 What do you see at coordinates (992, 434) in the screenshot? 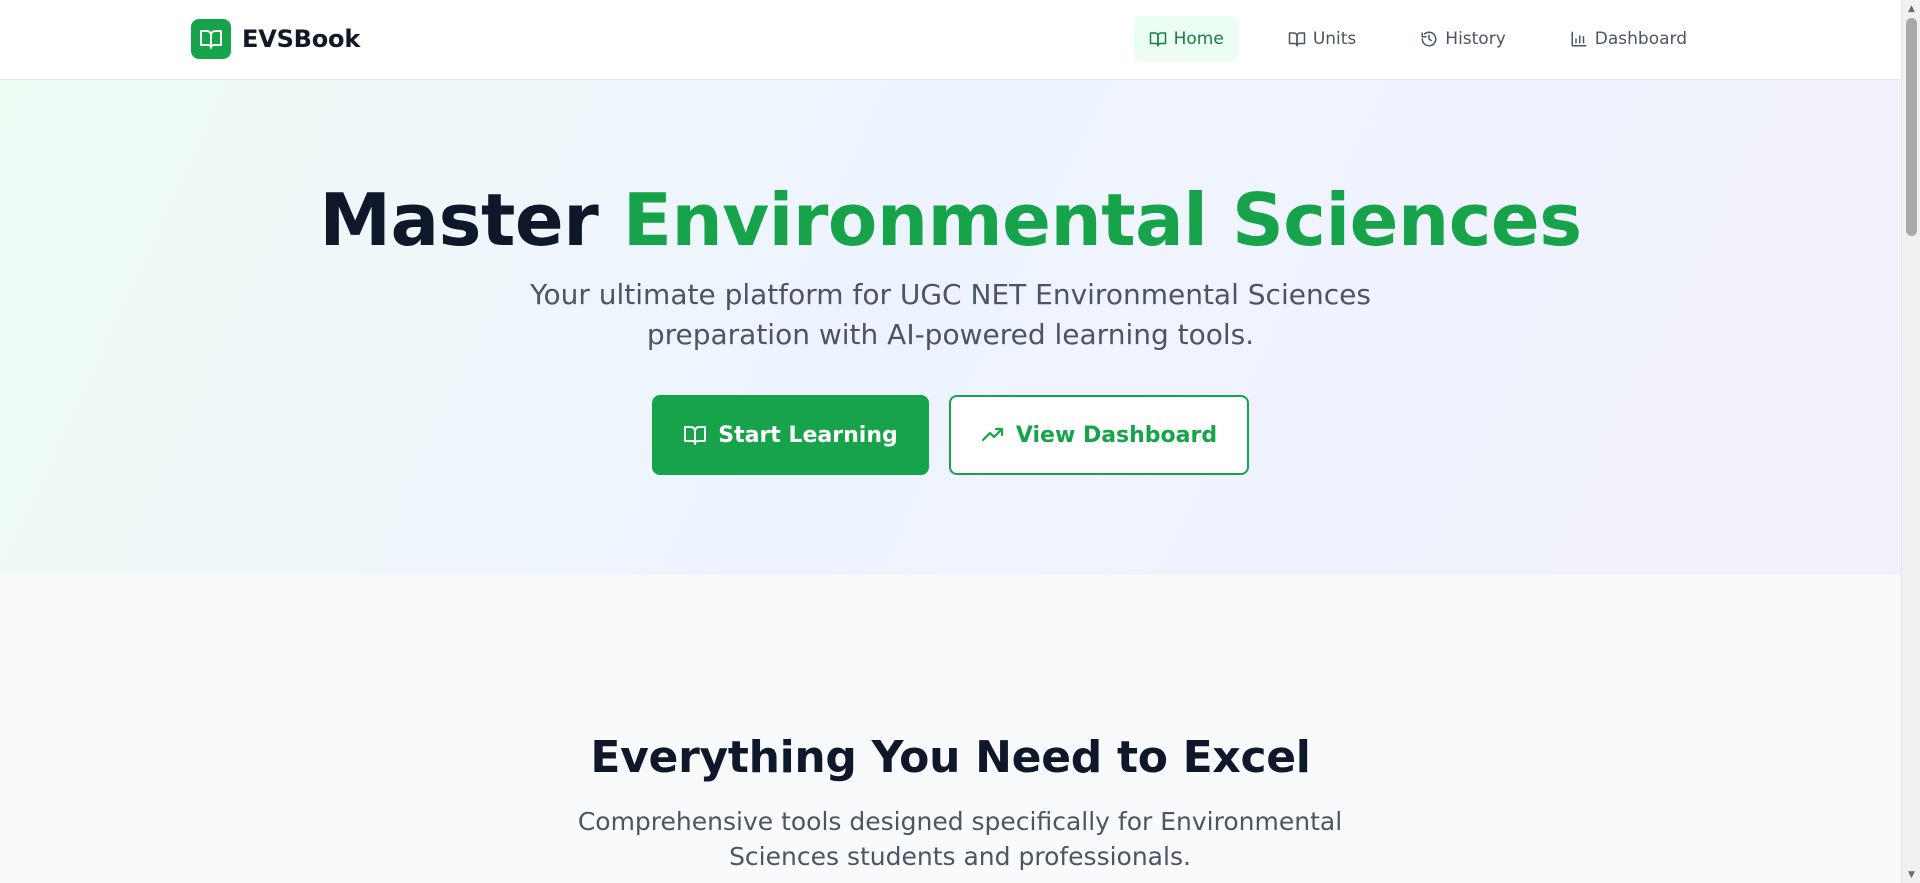
I see `trending-up-icon` at bounding box center [992, 434].